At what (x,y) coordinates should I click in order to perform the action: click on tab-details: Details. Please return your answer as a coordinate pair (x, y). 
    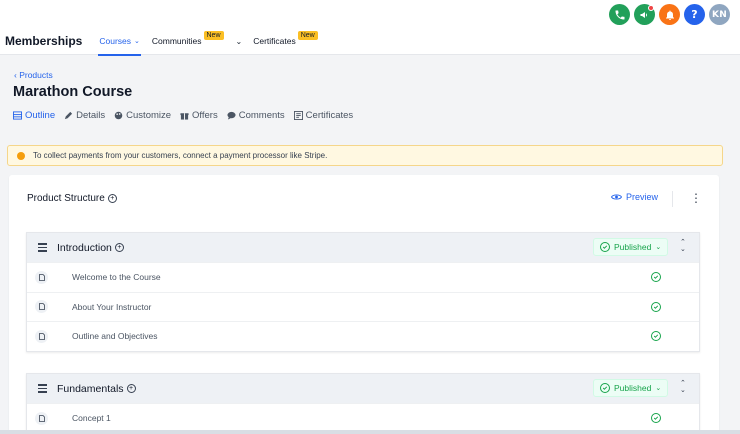
    Looking at the image, I should click on (84, 115).